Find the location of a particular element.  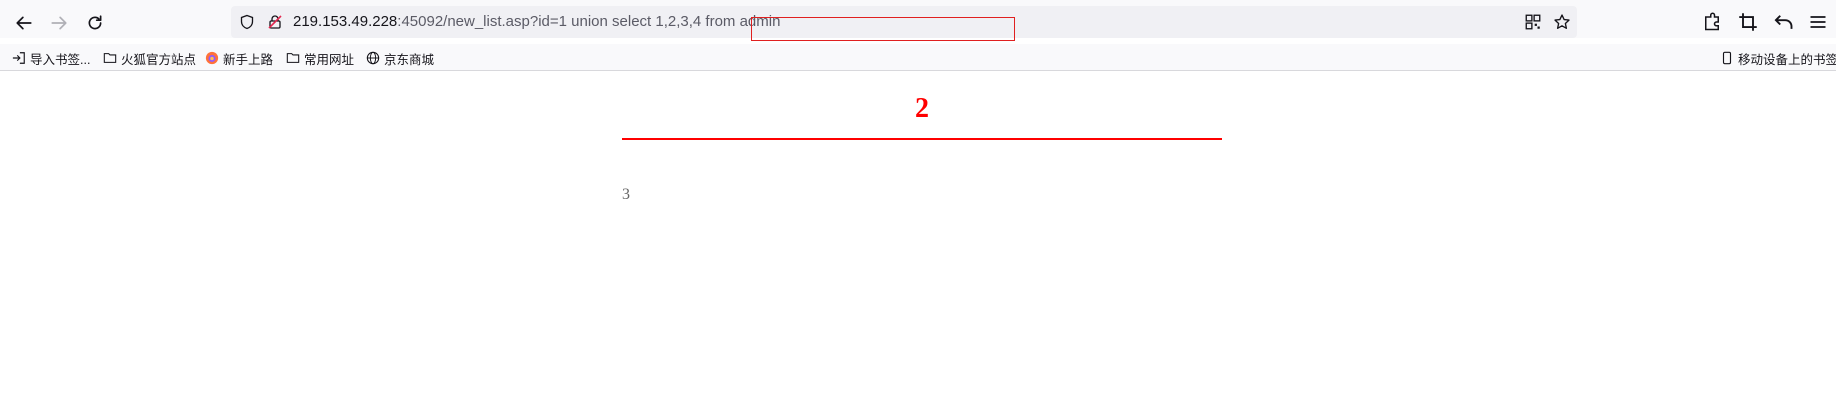

bookmark-label: 火狐官方站点 is located at coordinates (159, 59).